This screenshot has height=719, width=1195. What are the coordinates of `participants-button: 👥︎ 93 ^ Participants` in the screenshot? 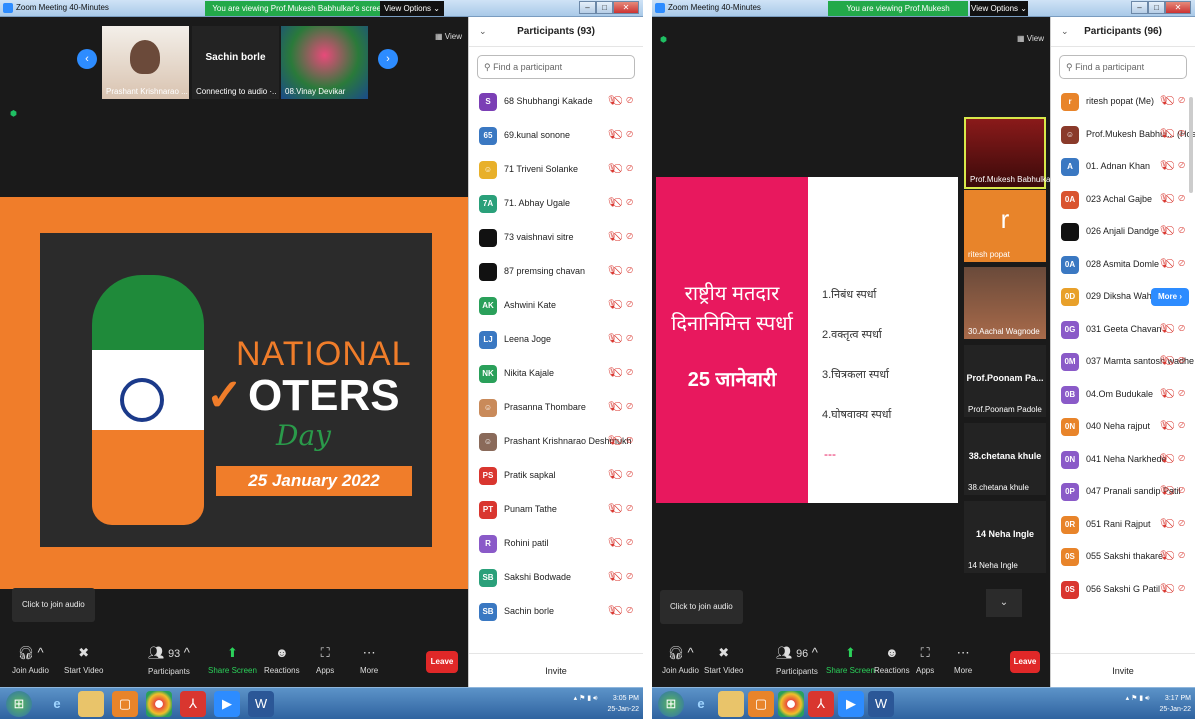 It's located at (169, 660).